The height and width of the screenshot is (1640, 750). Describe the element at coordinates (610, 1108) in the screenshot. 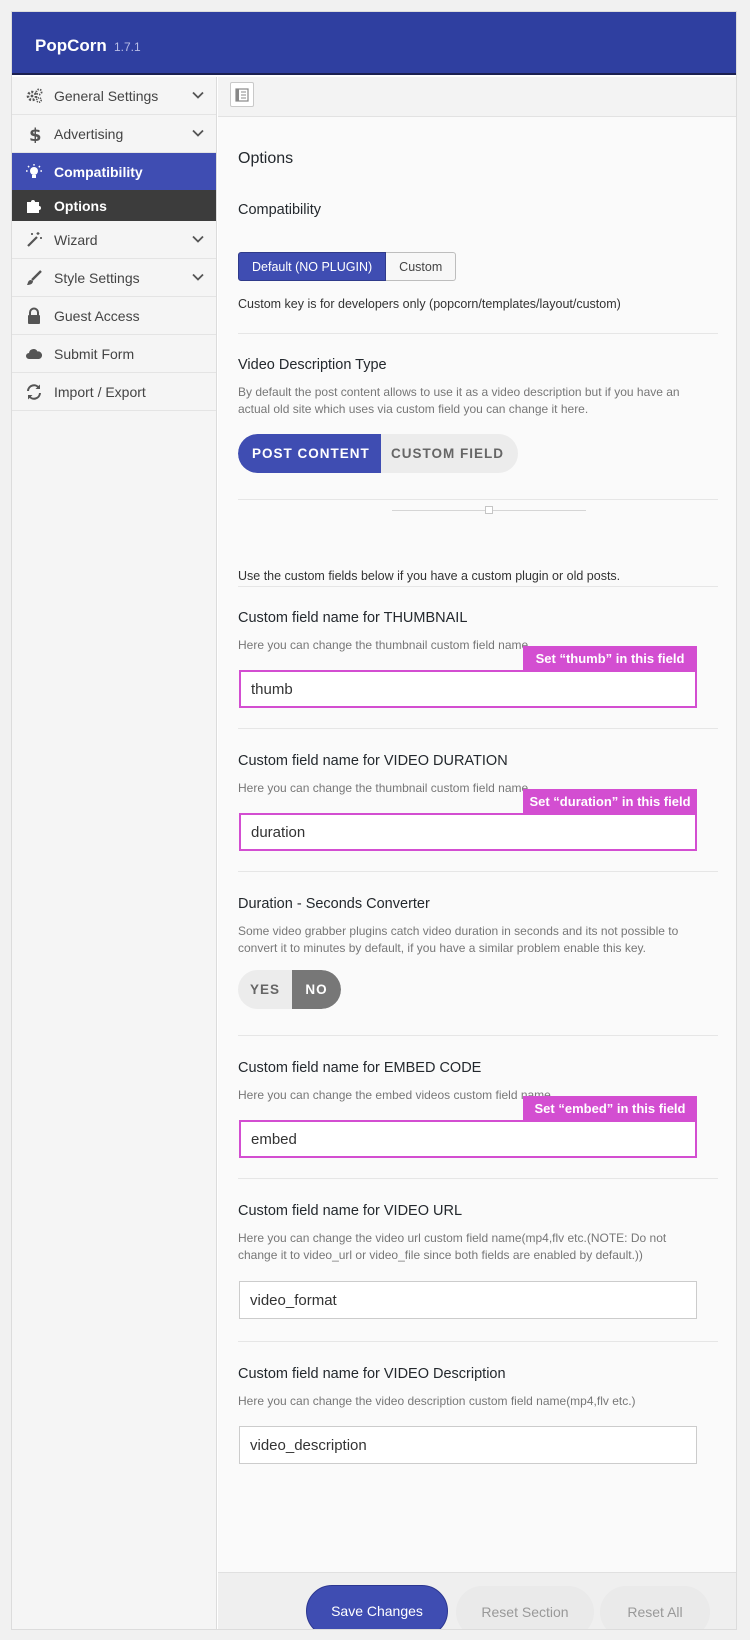

I see `annotation-tag: Set “embed” in this field` at that location.